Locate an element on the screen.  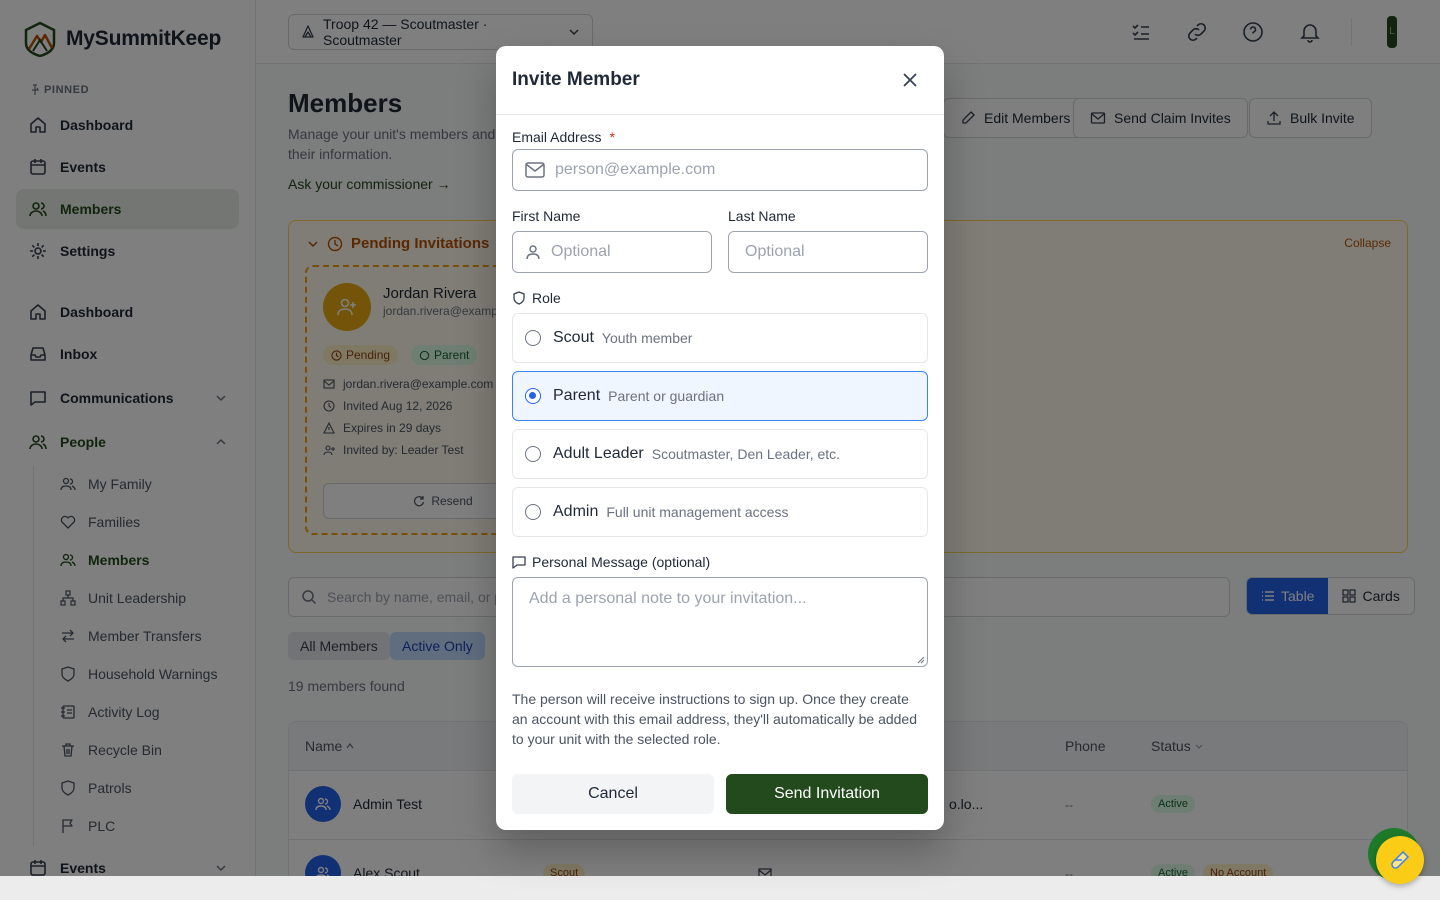
send-invitation-button: Send Invitation is located at coordinates (827, 794).